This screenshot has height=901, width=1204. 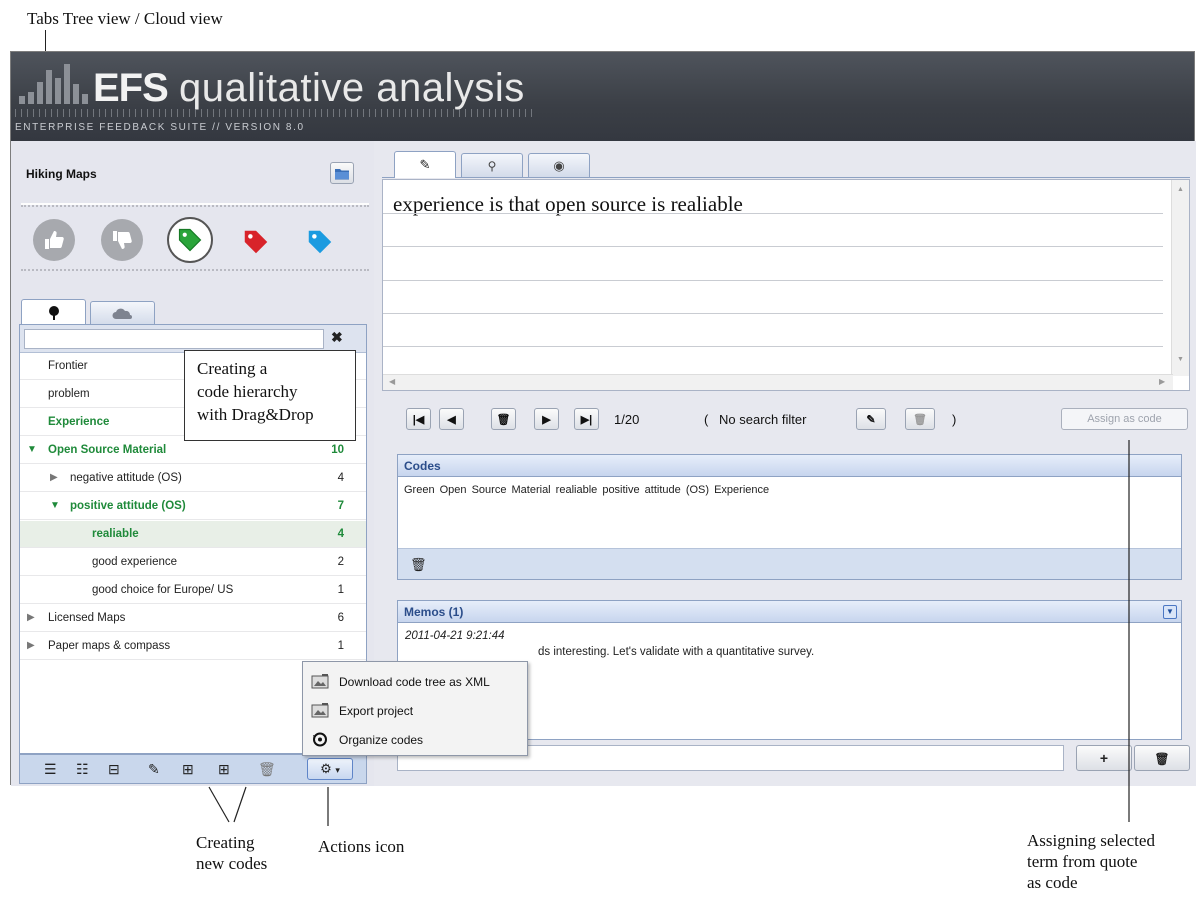 What do you see at coordinates (122, 240) in the screenshot?
I see `thumbs-down-icon` at bounding box center [122, 240].